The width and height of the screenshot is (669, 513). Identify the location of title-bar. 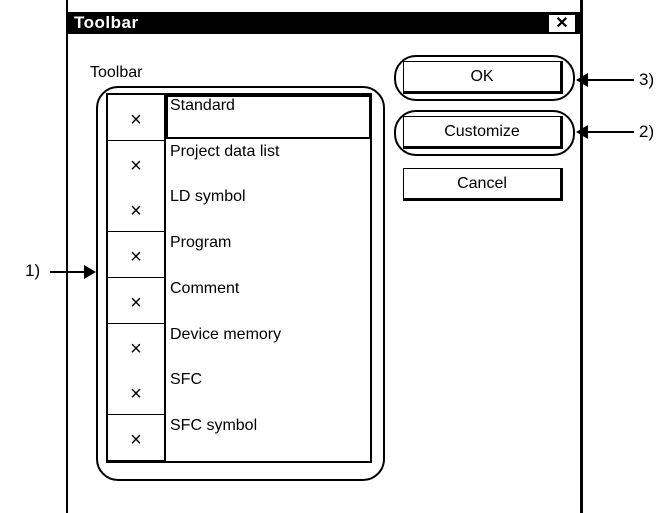
(324, 23).